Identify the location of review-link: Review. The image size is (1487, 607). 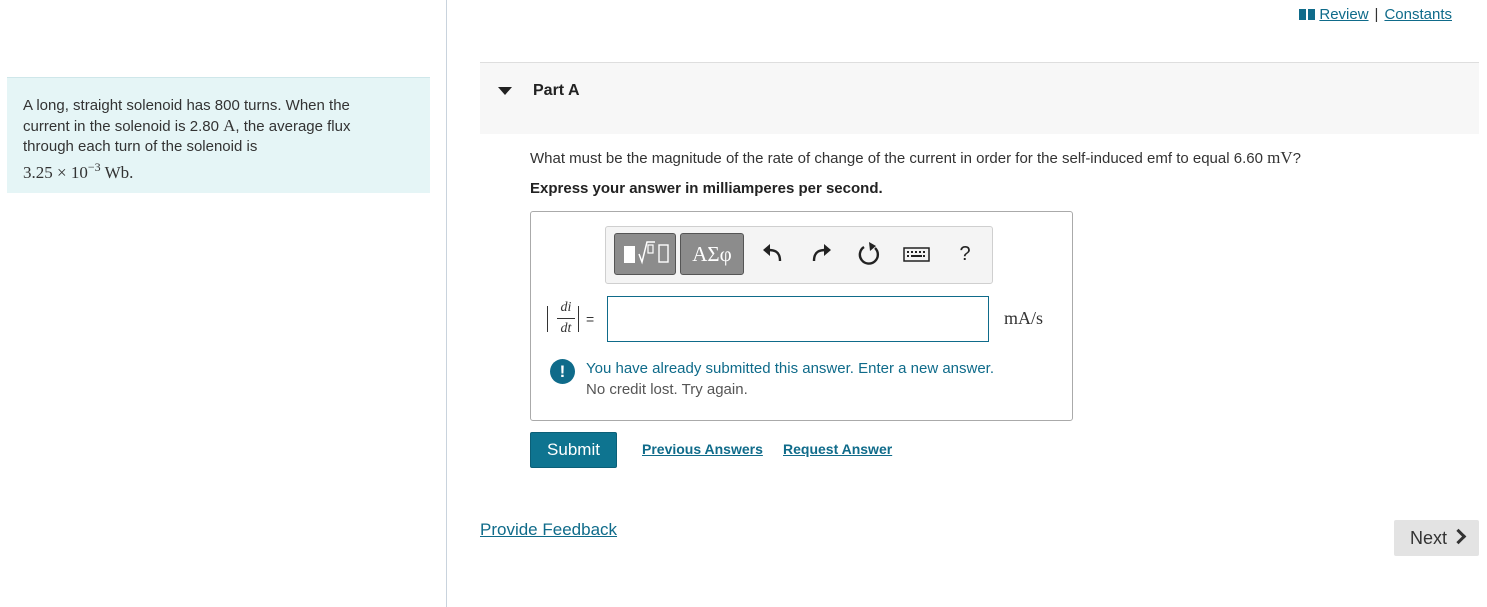
(1334, 14).